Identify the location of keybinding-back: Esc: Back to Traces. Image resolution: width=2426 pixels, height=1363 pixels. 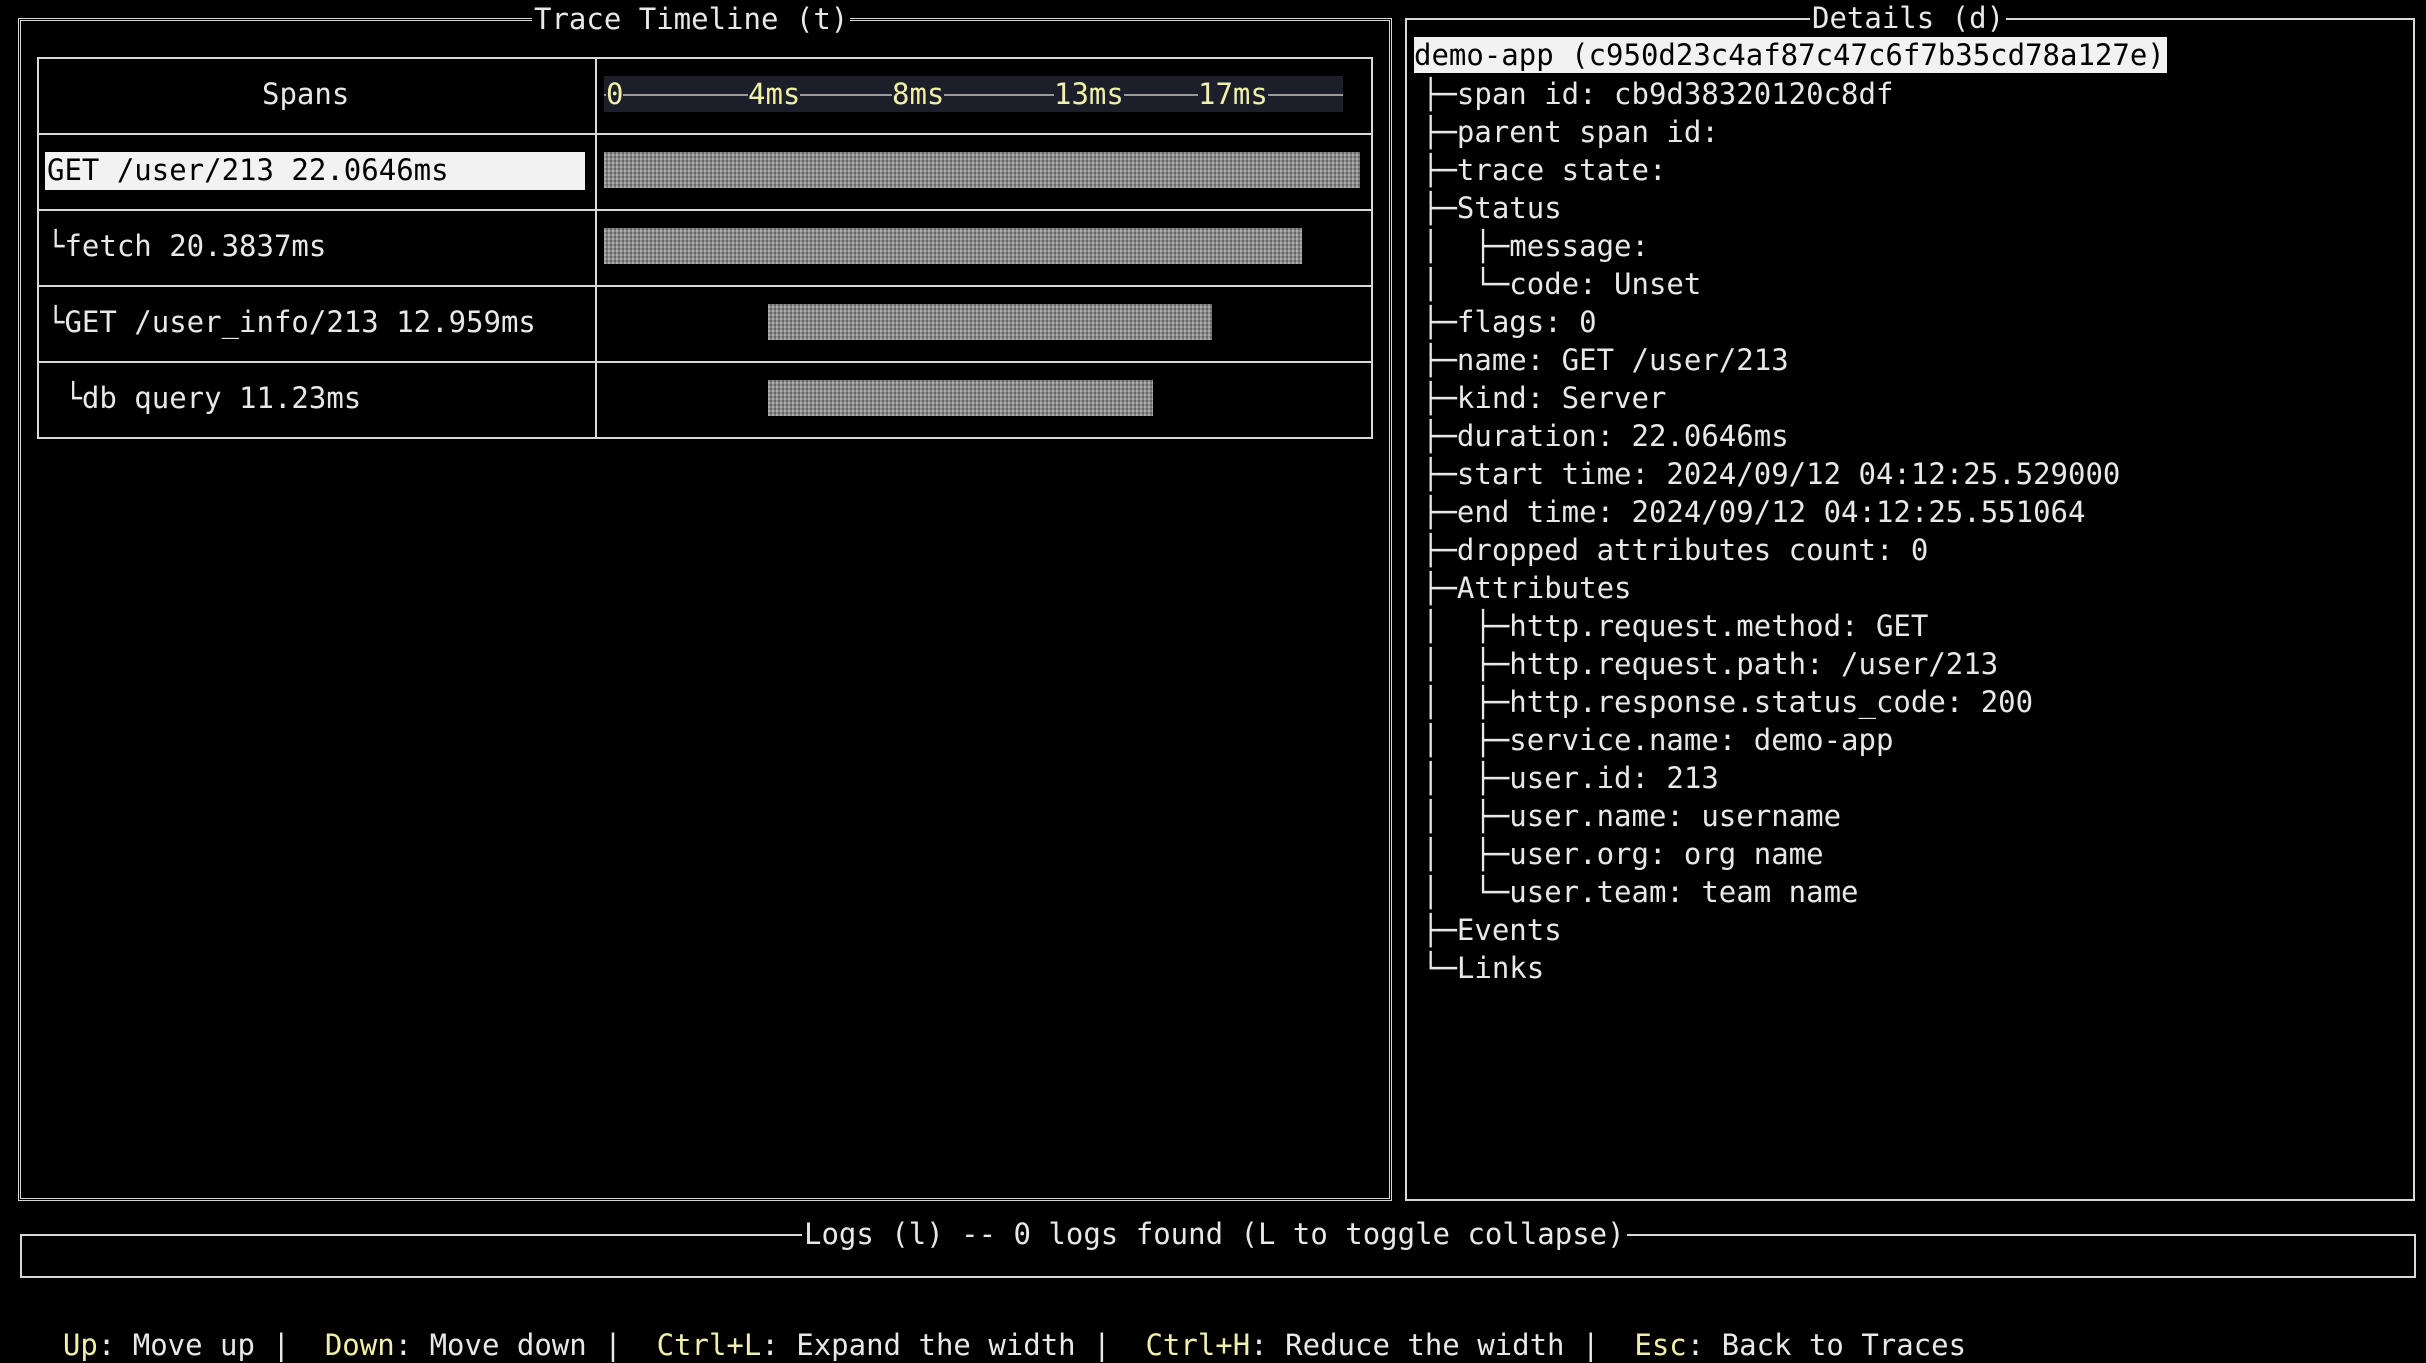
(1800, 1345).